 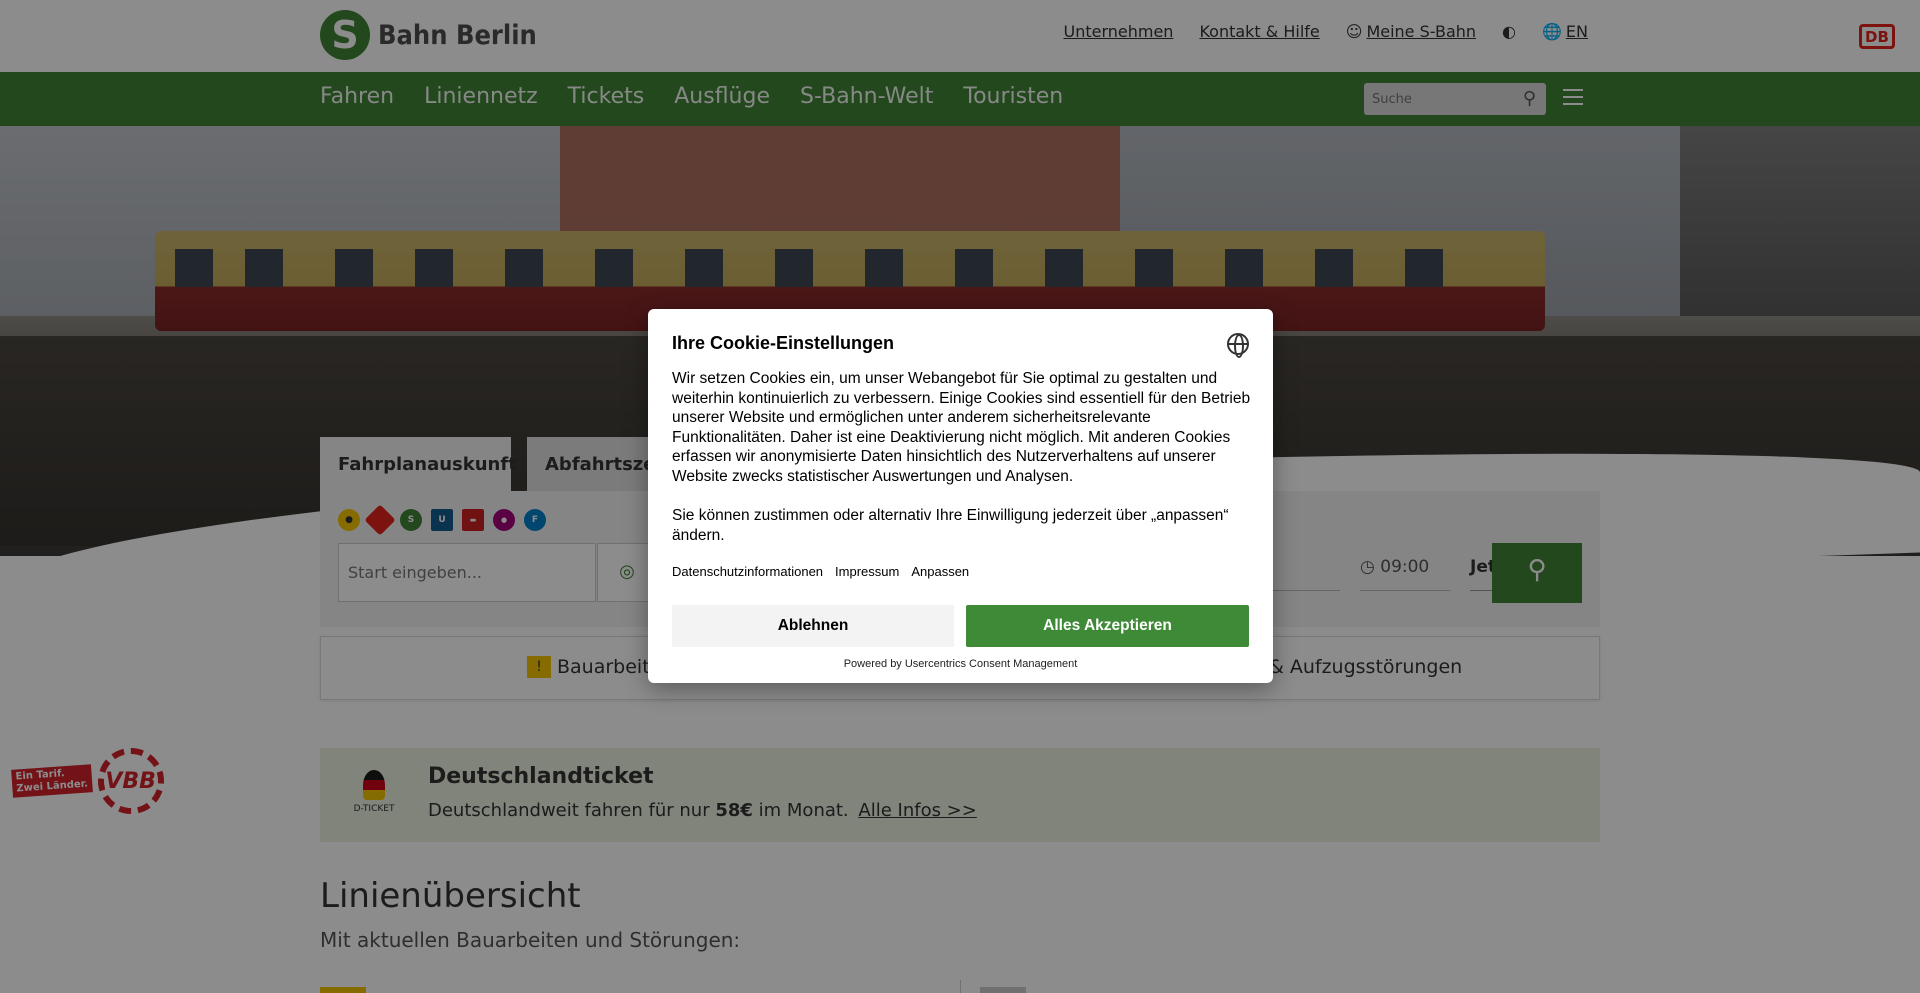 I want to click on deny-button: Ablehnen, so click(x=813, y=626).